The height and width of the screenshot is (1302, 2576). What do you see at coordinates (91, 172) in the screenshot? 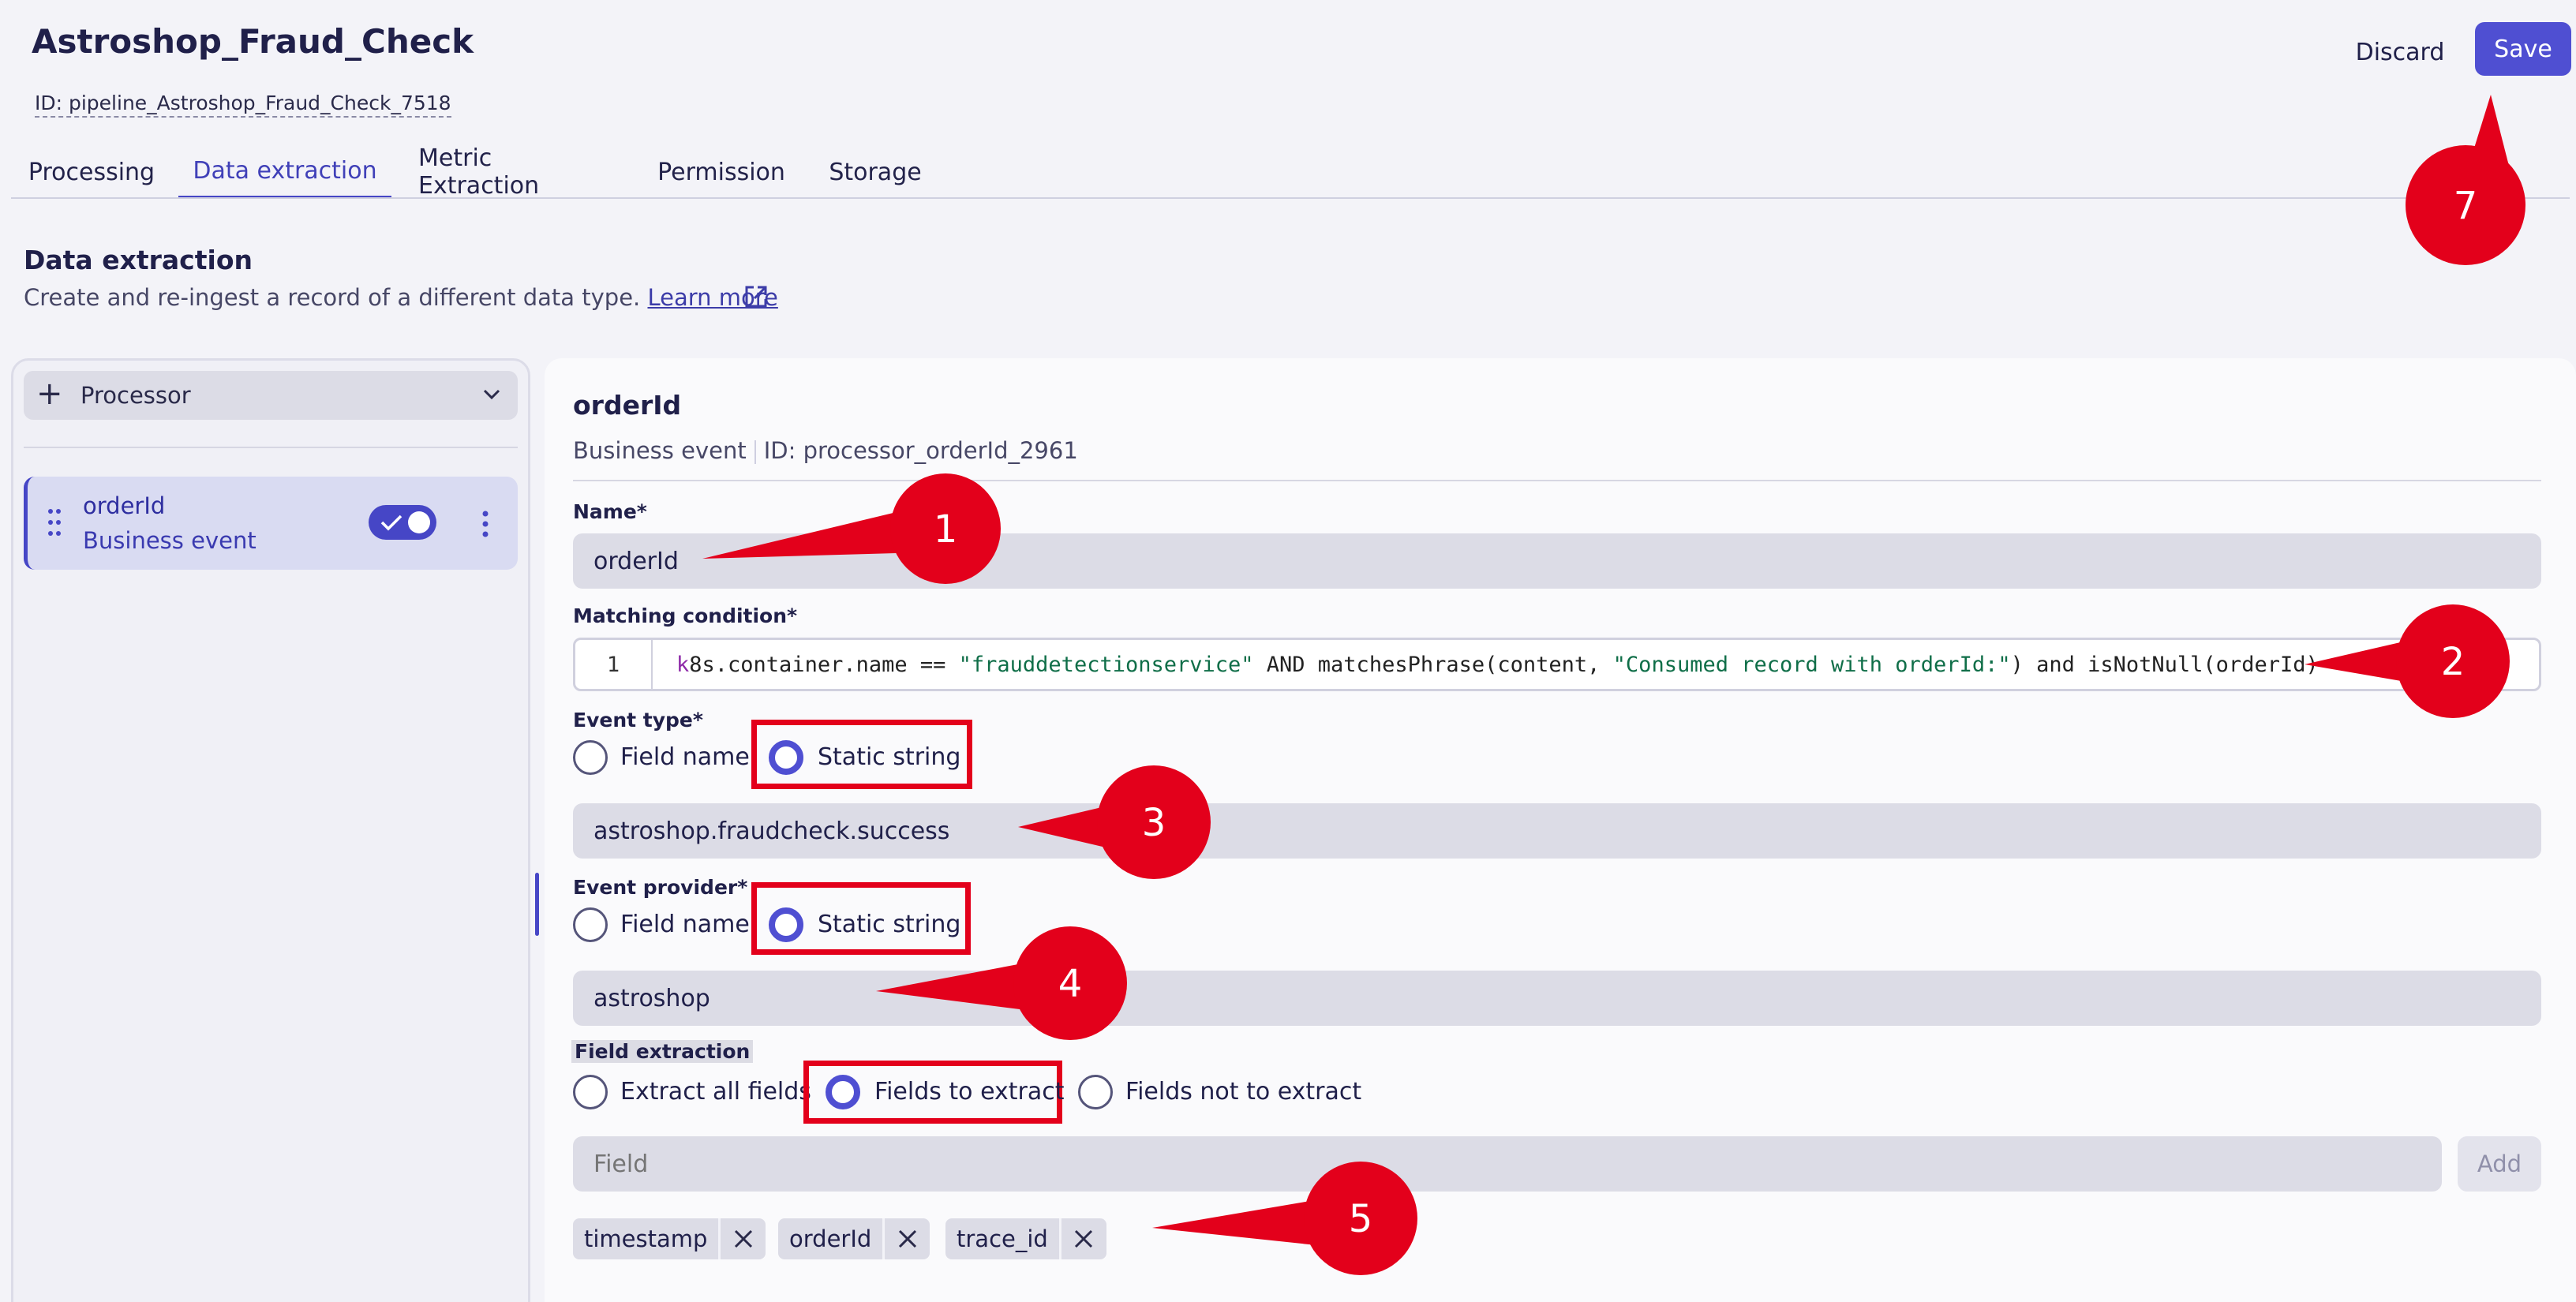
I see `tab-processing: Processing` at bounding box center [91, 172].